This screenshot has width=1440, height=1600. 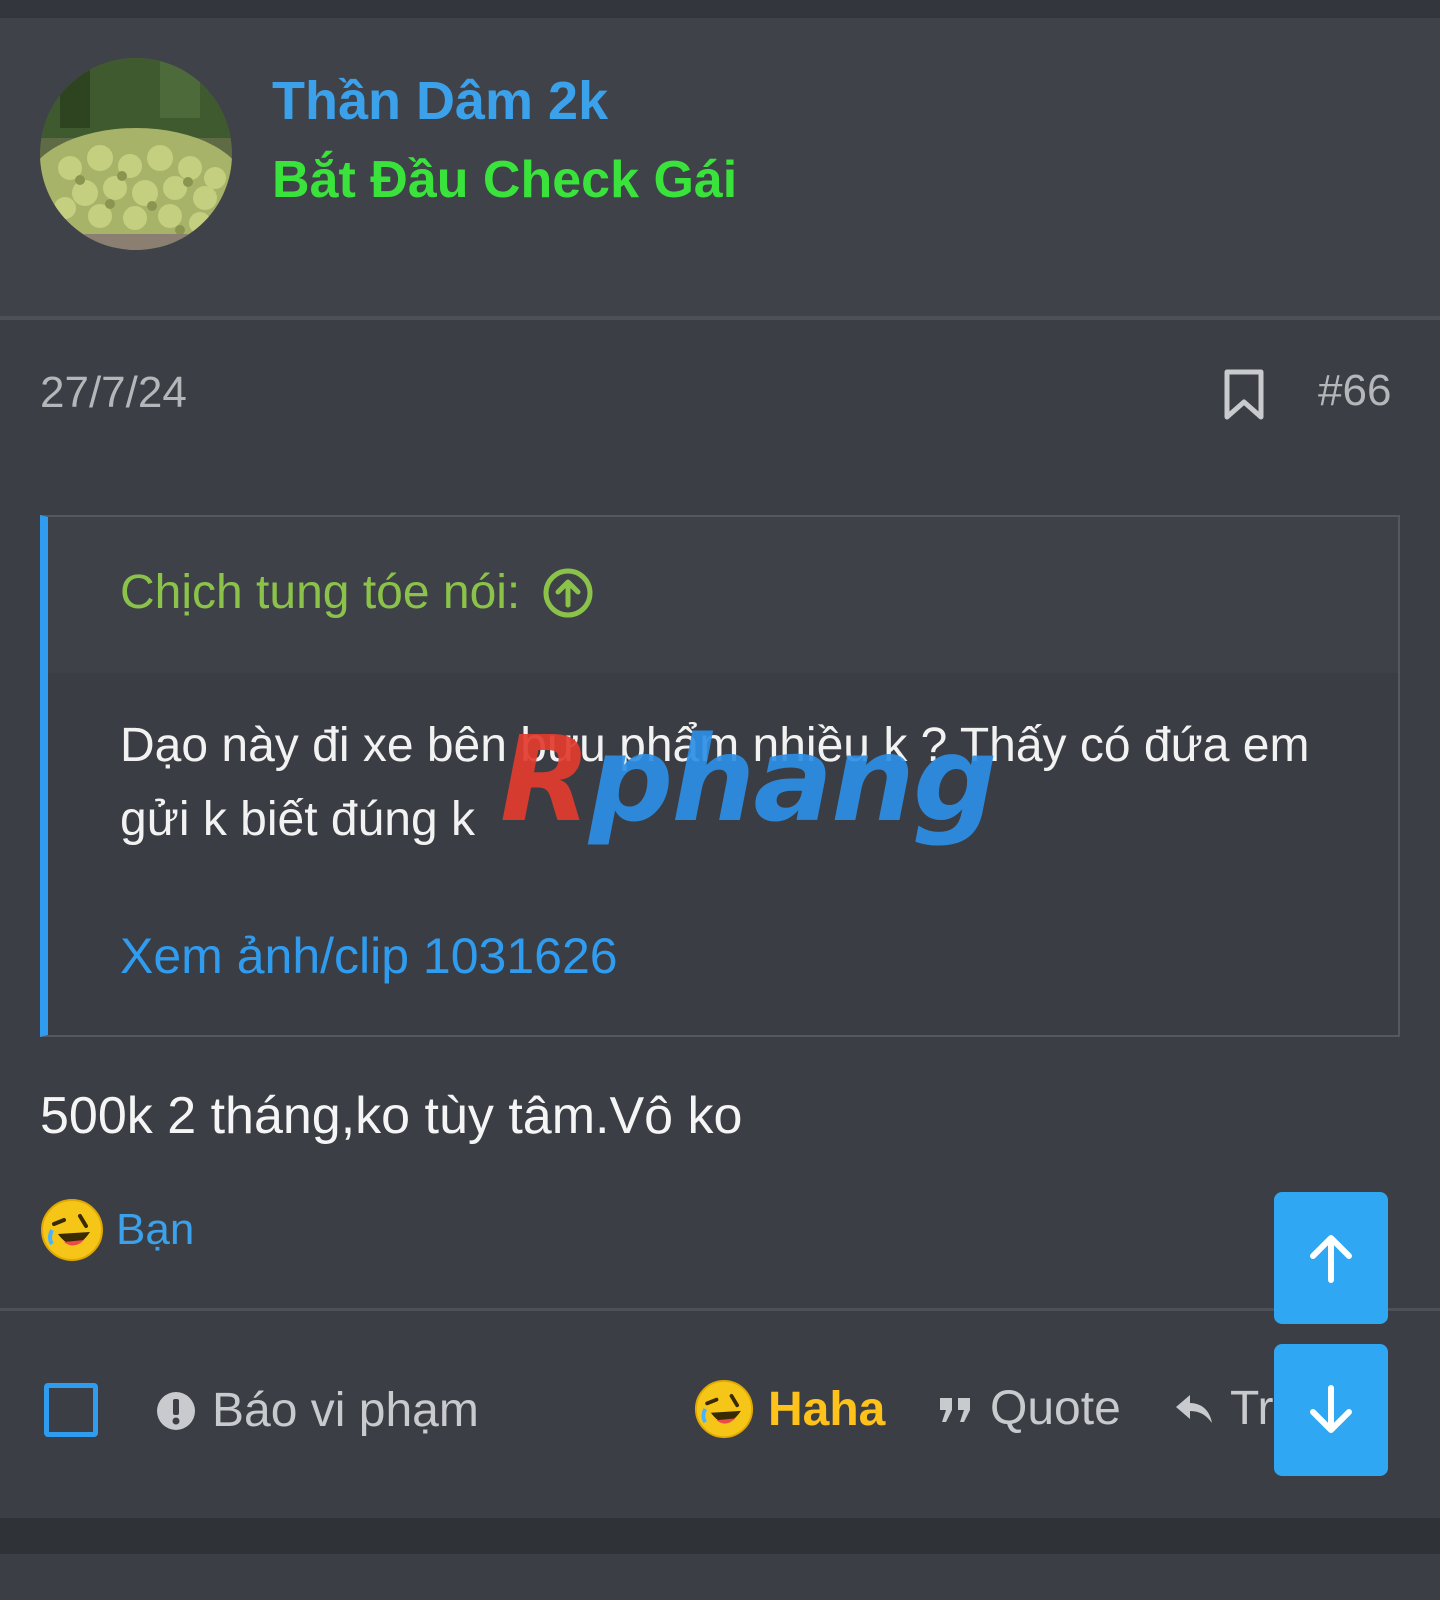 I want to click on bookmark-icon, so click(x=1244, y=395).